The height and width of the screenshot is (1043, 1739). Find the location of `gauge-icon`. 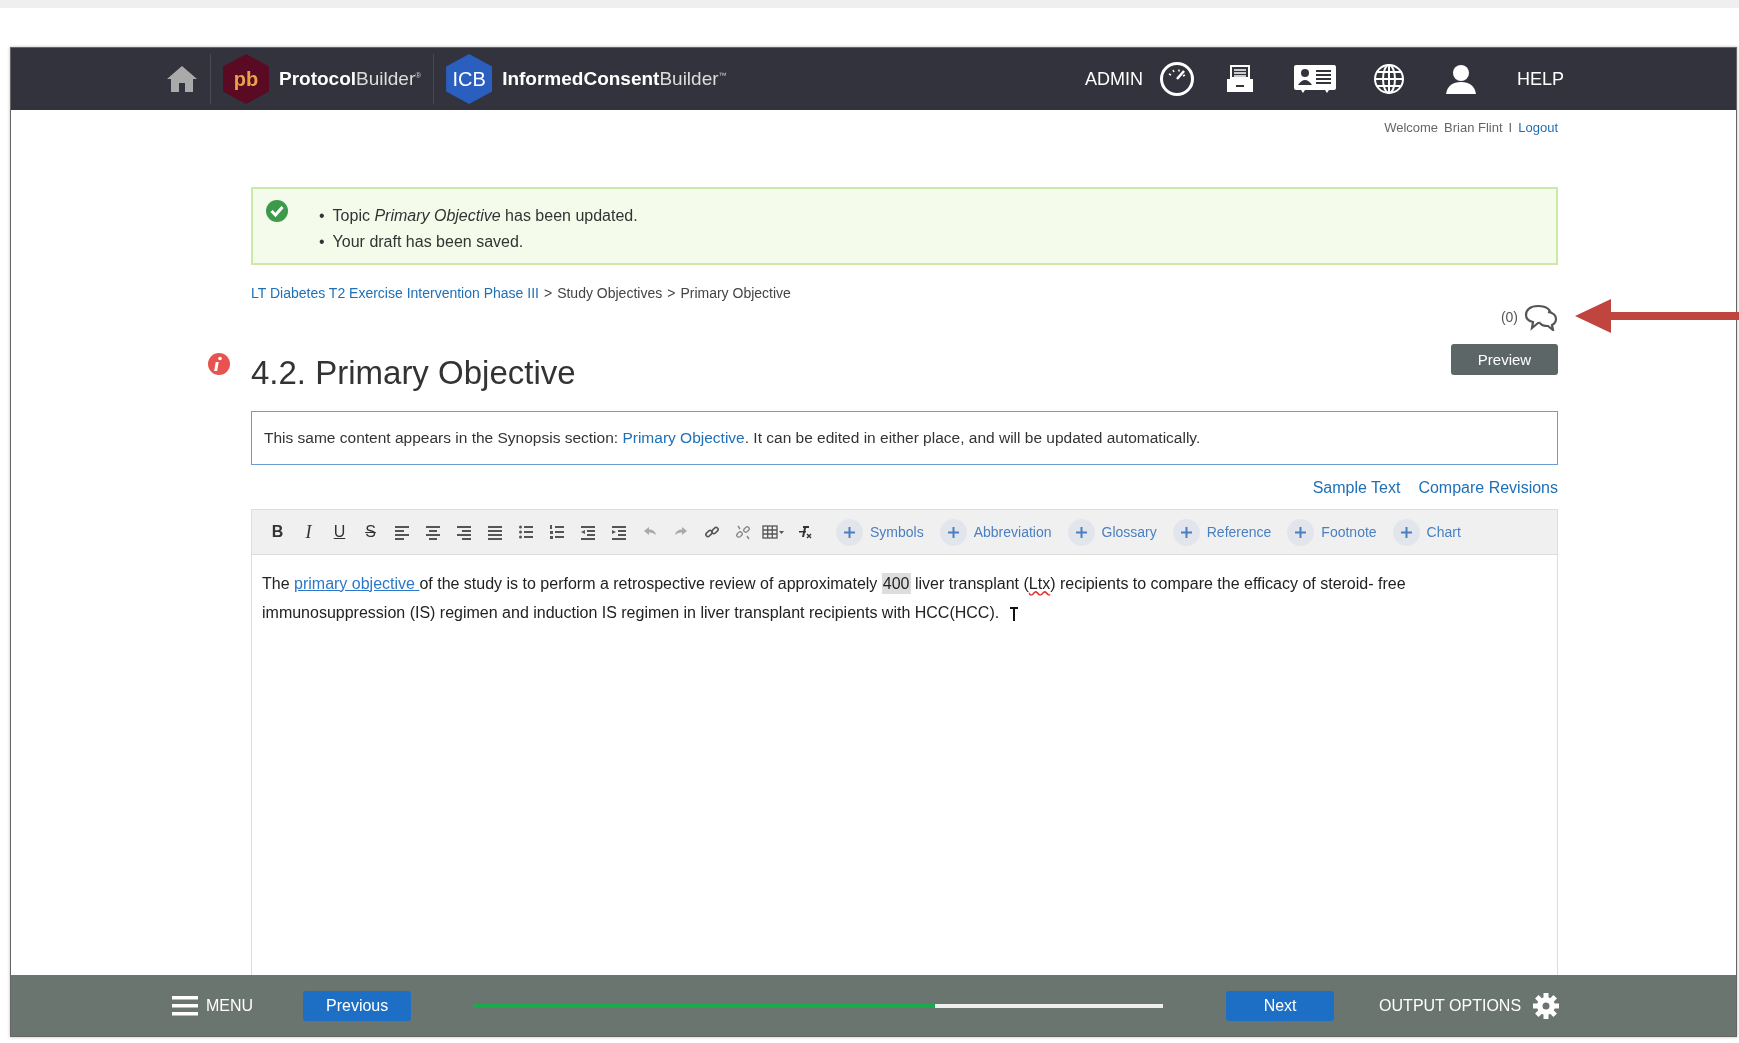

gauge-icon is located at coordinates (1176, 79).